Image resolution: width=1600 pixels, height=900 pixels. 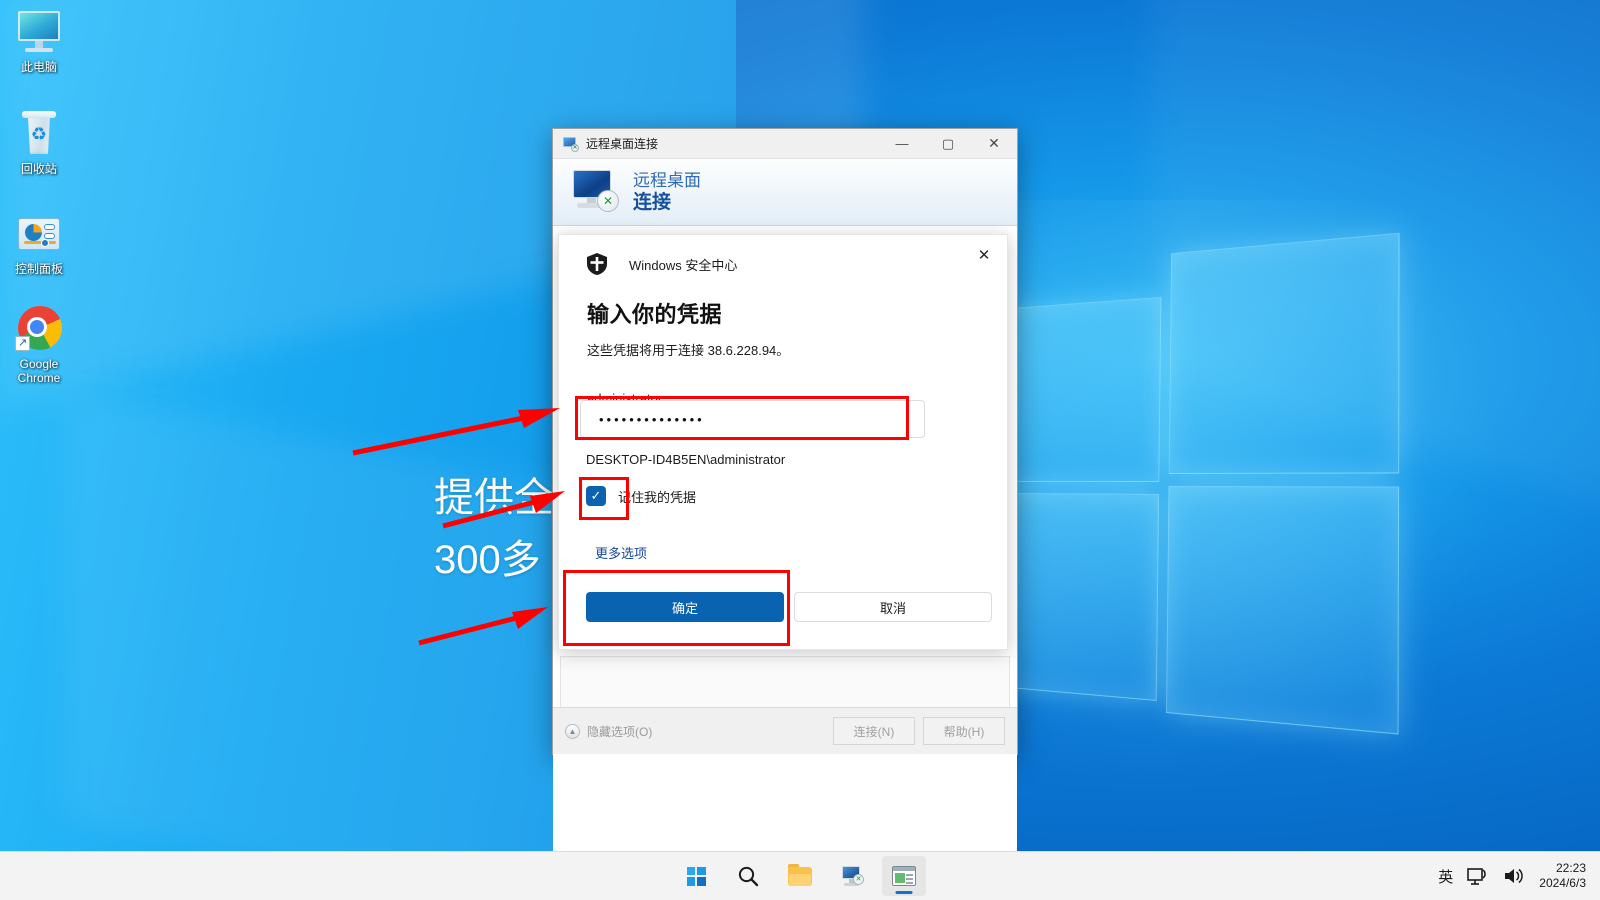 I want to click on annotation-box-checkbox, so click(x=604, y=498).